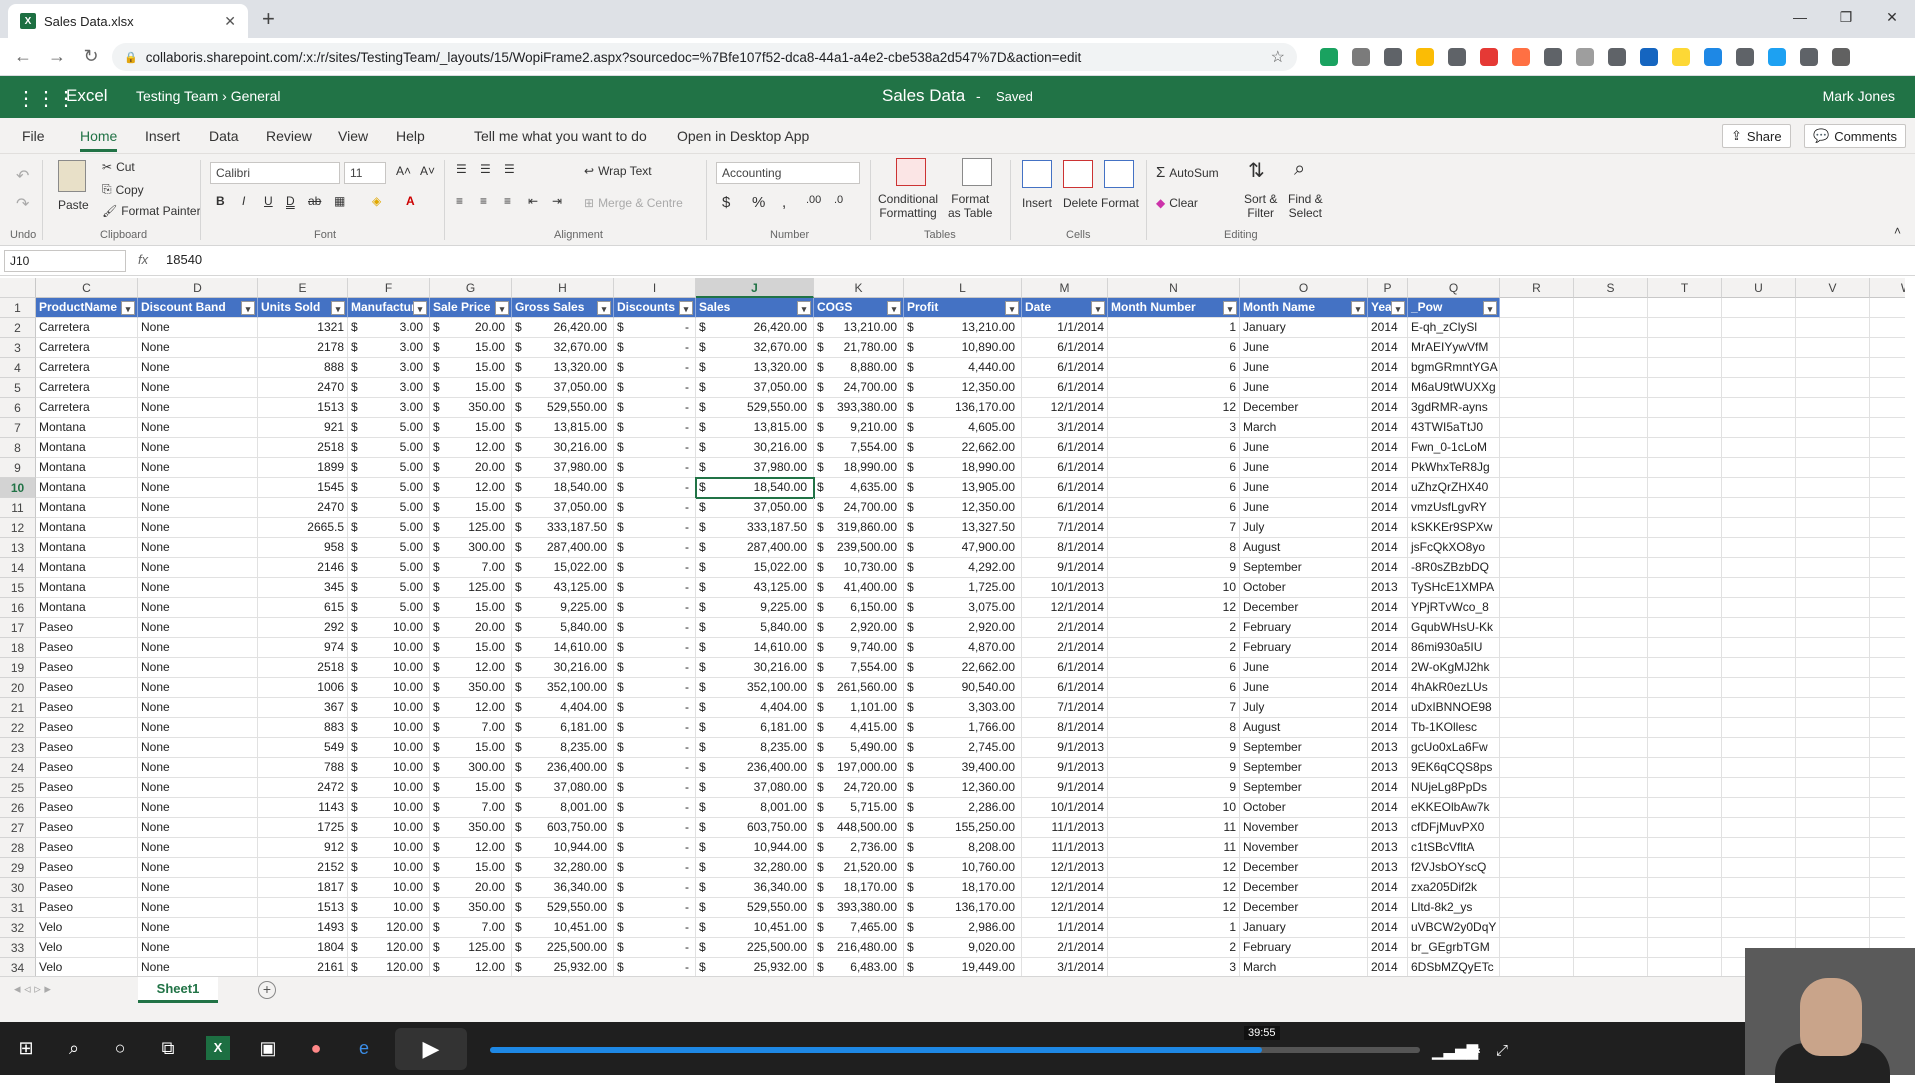 Image resolution: width=1915 pixels, height=1083 pixels. I want to click on windows-icon: ⊞, so click(26, 1048).